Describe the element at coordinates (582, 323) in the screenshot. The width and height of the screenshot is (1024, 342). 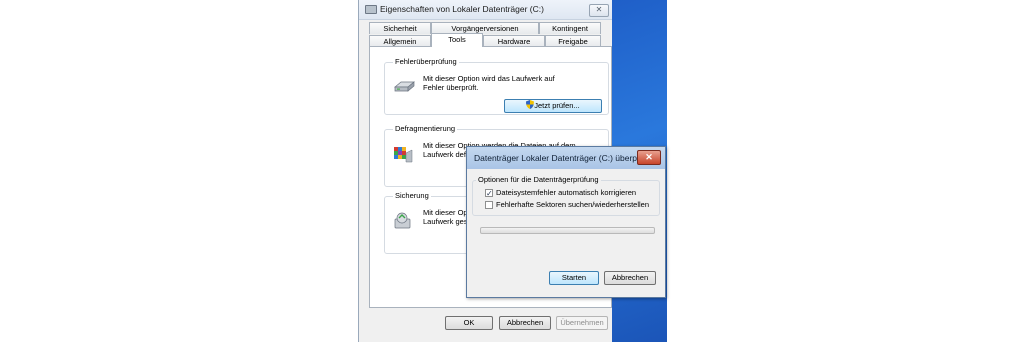
I see `apply-button: Übernehmen` at that location.